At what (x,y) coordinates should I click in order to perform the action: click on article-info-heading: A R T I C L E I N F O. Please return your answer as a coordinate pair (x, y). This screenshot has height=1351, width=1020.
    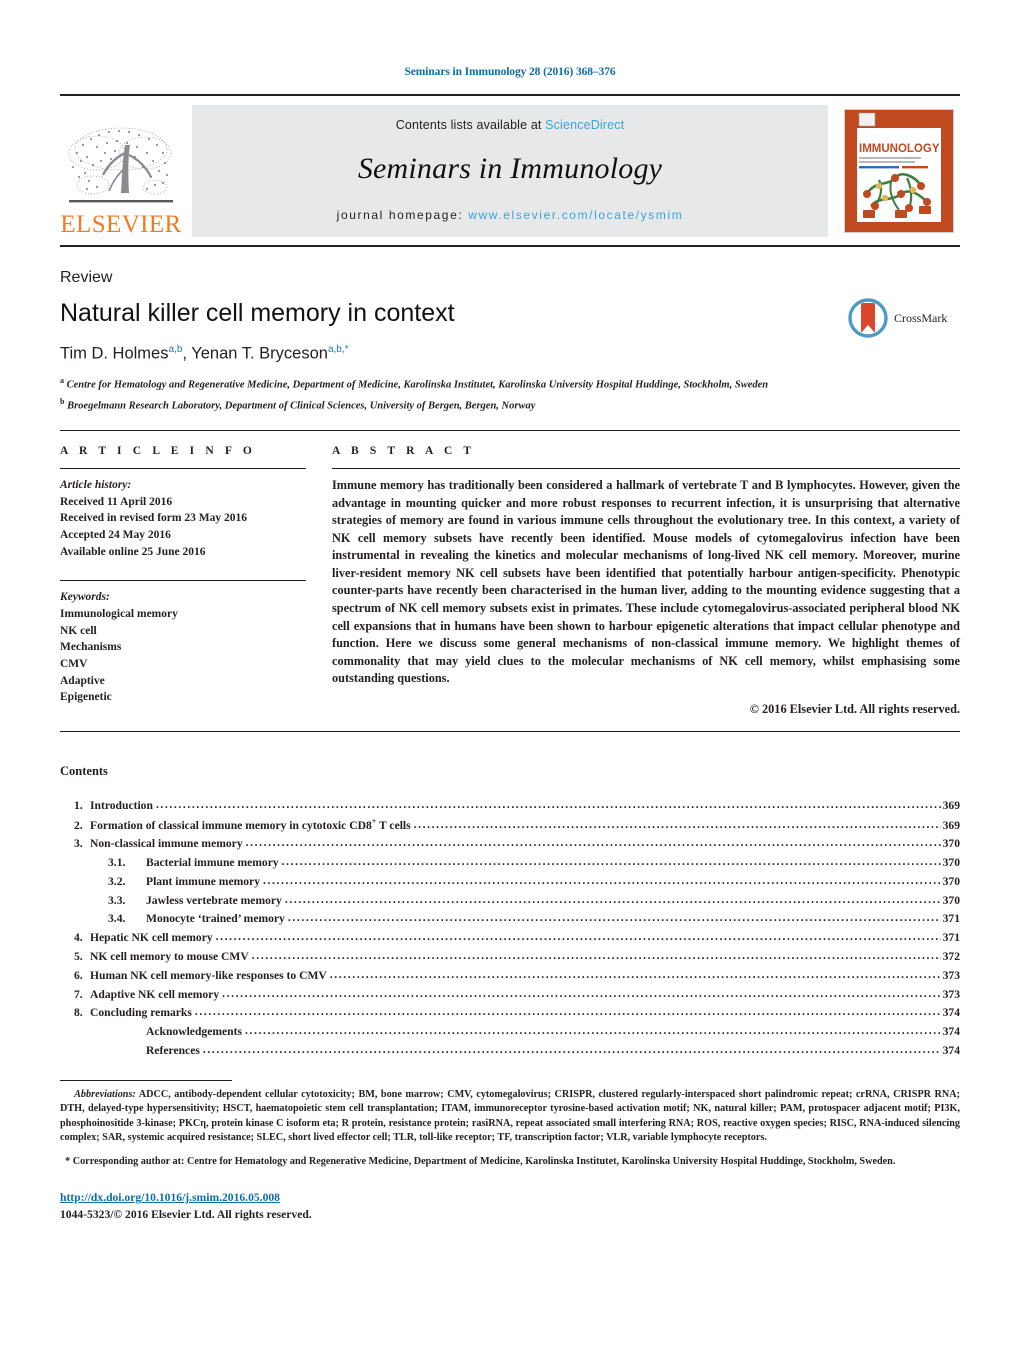
    Looking at the image, I should click on (158, 450).